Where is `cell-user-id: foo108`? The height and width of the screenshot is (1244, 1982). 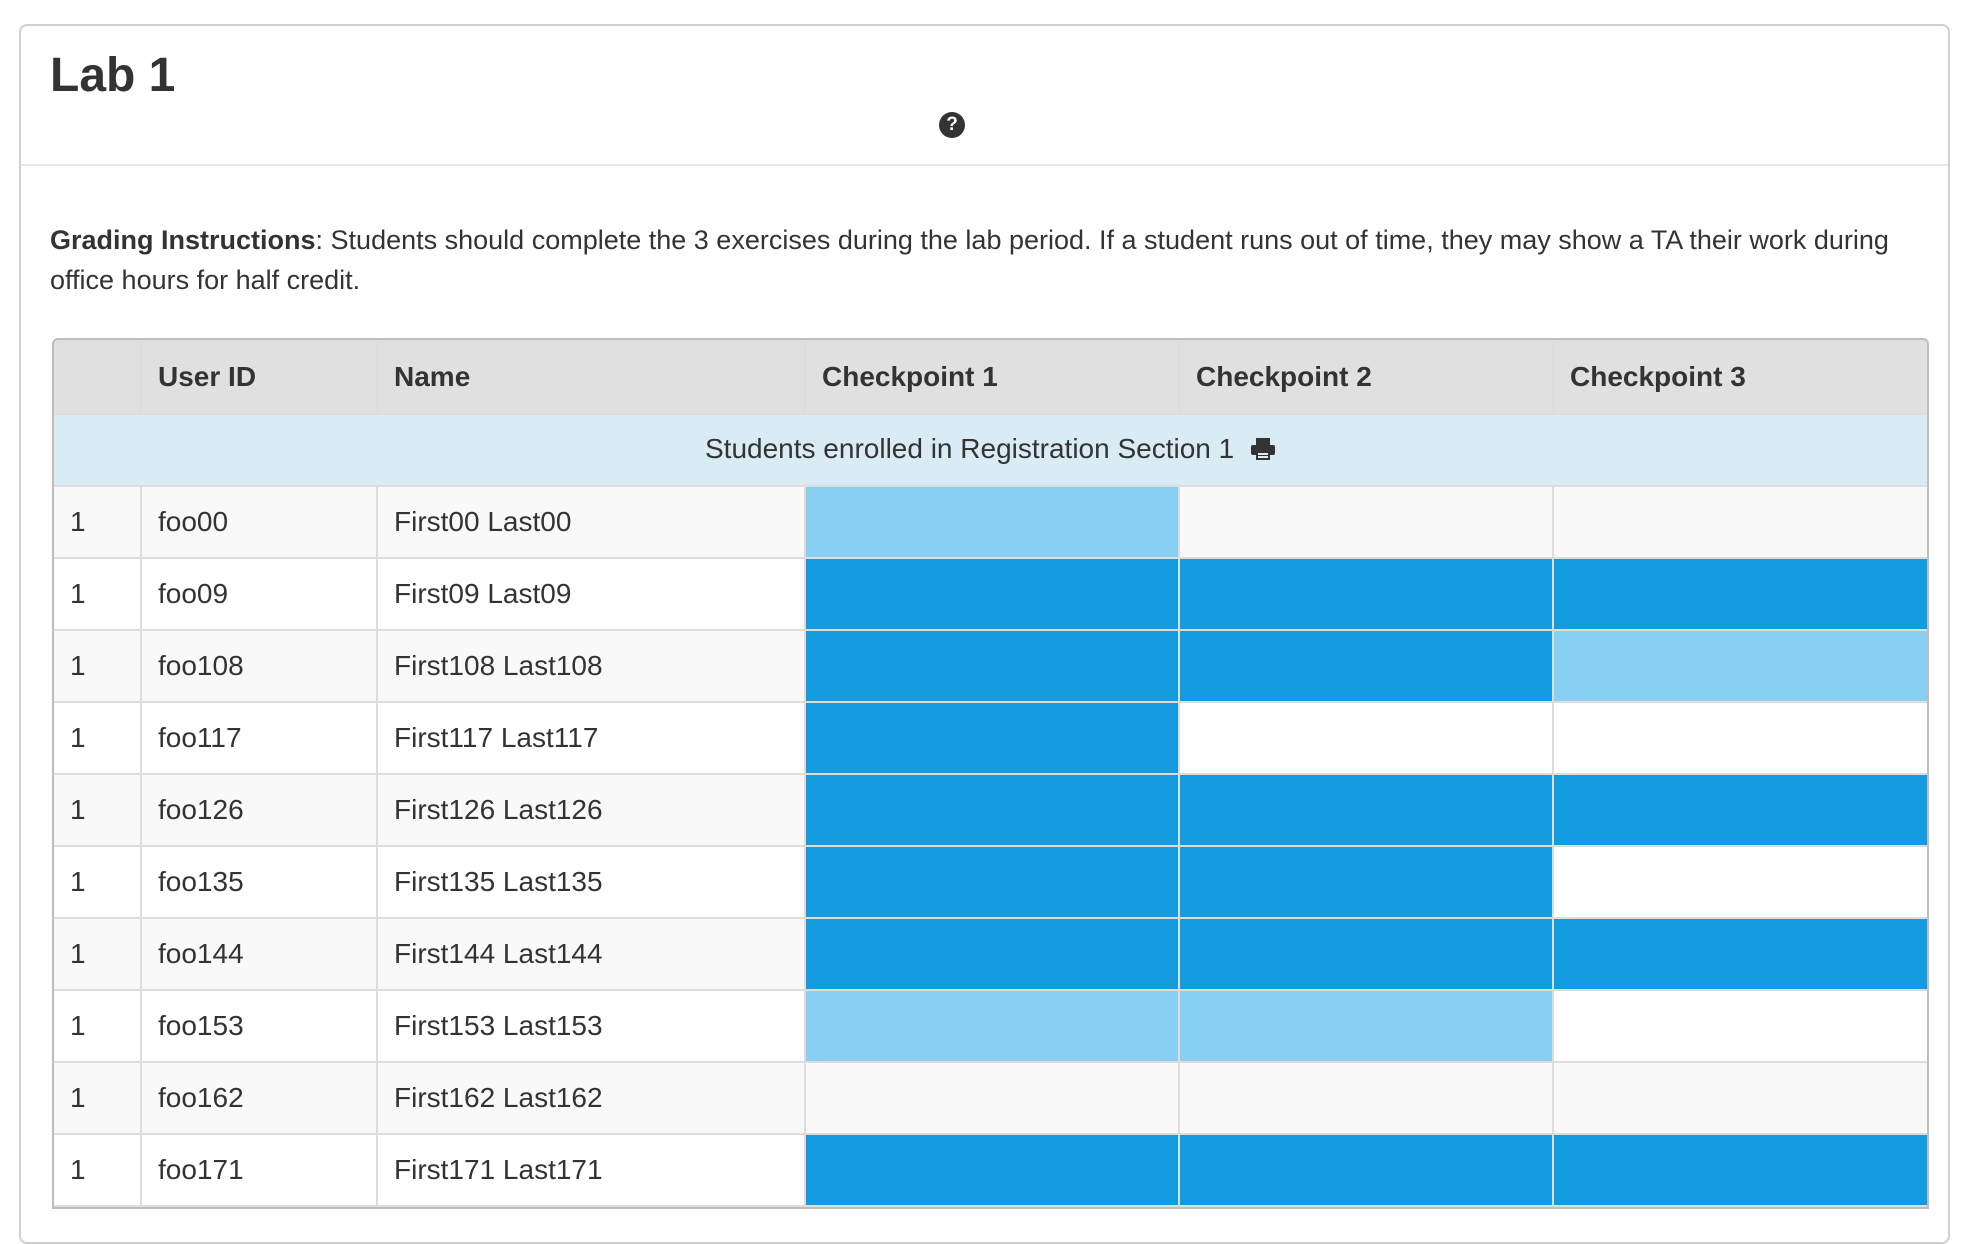 cell-user-id: foo108 is located at coordinates (259, 666).